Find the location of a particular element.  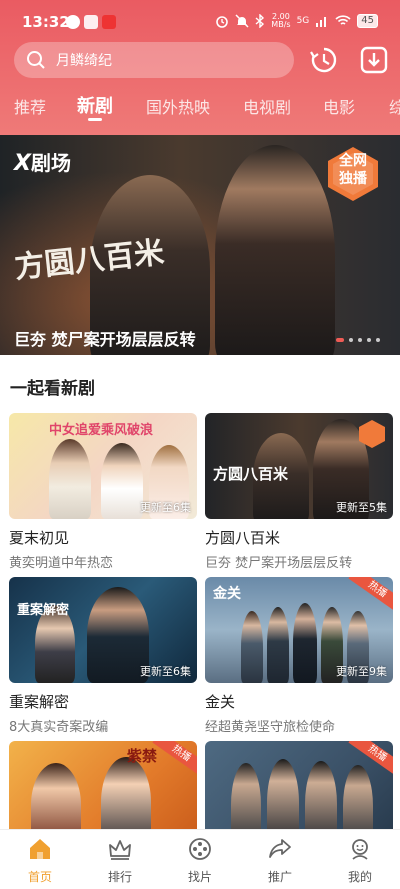

crown-icon is located at coordinates (120, 850).